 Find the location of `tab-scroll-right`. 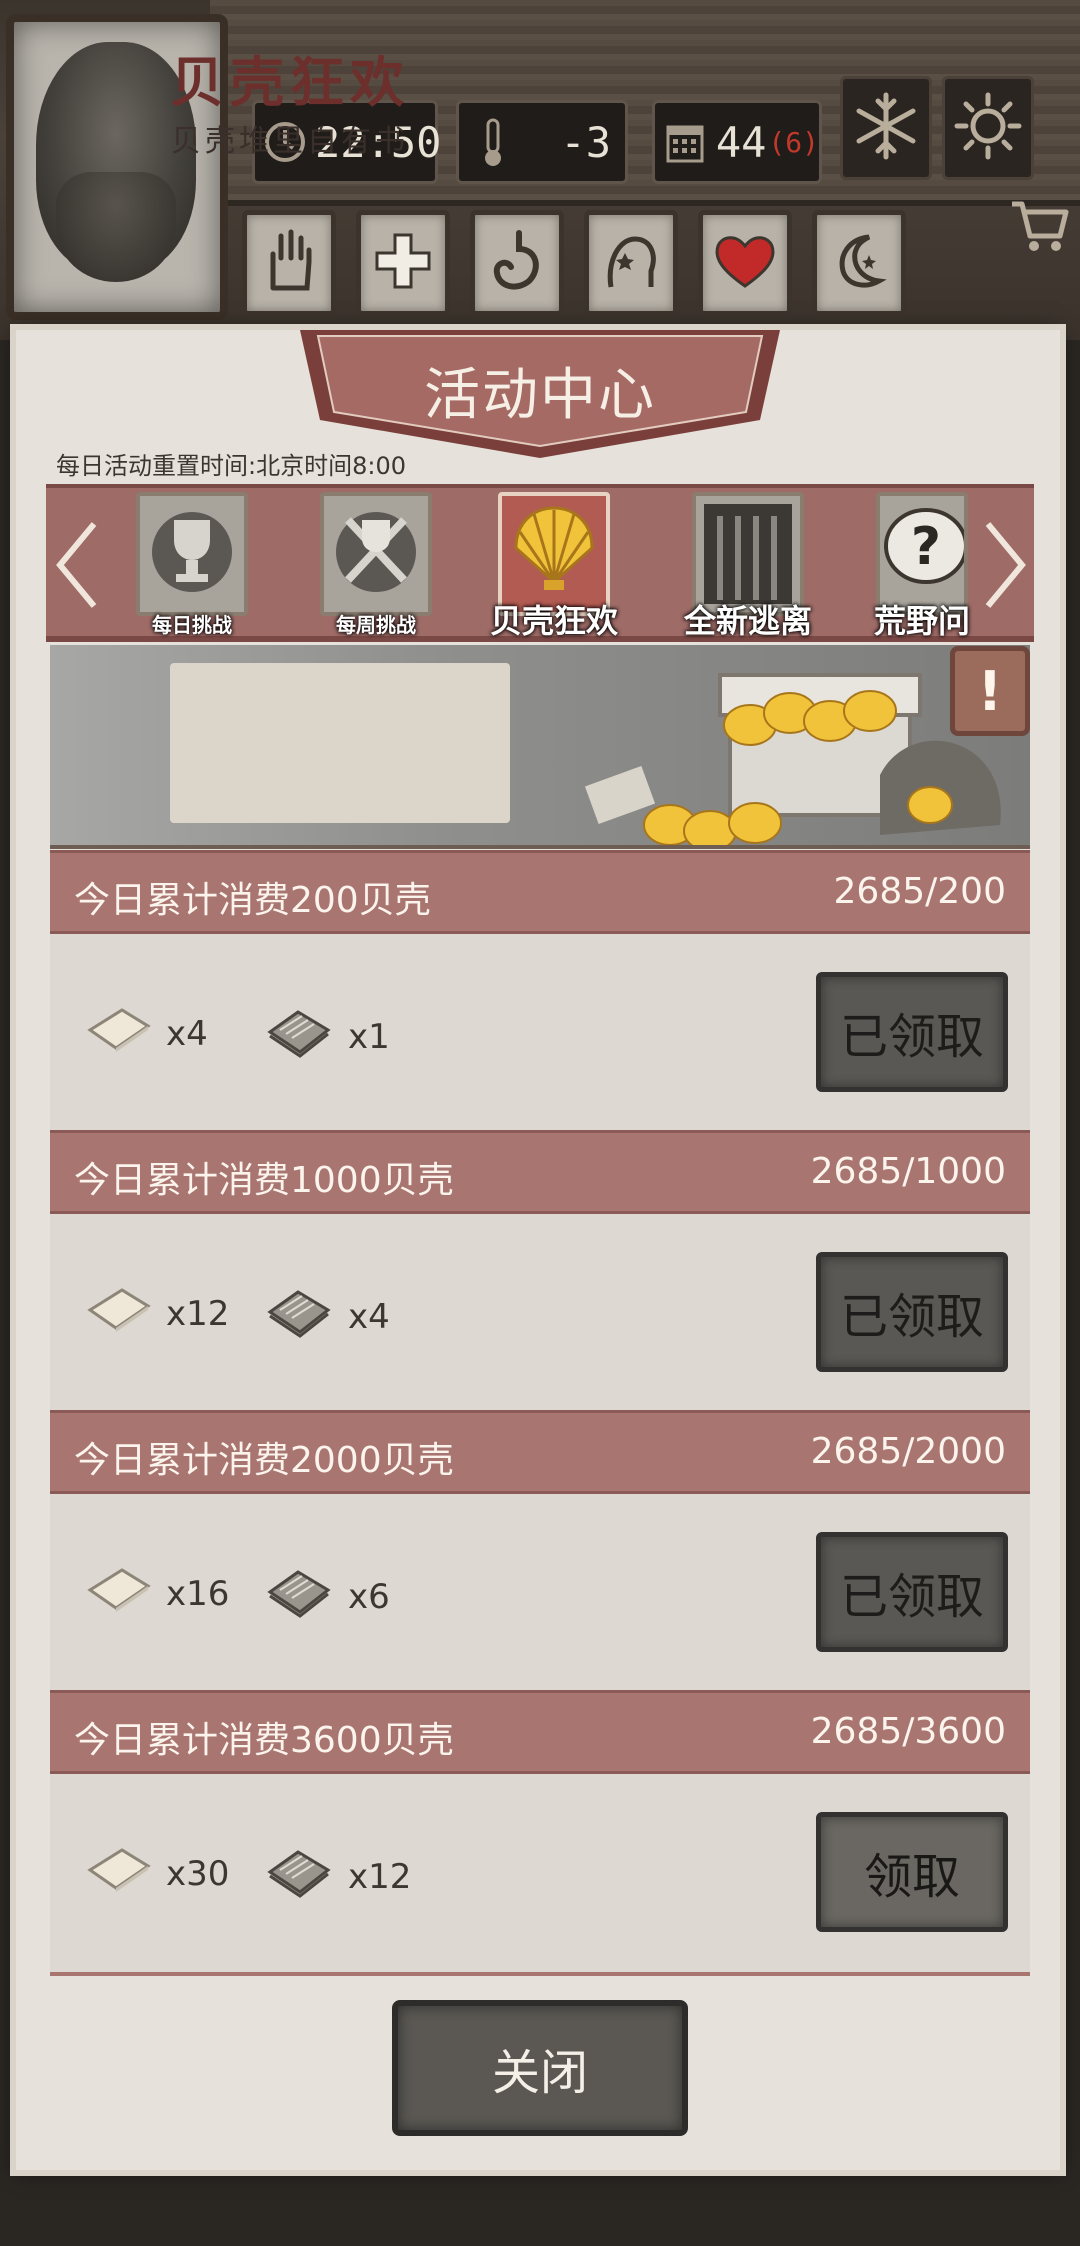

tab-scroll-right is located at coordinates (1006, 567).